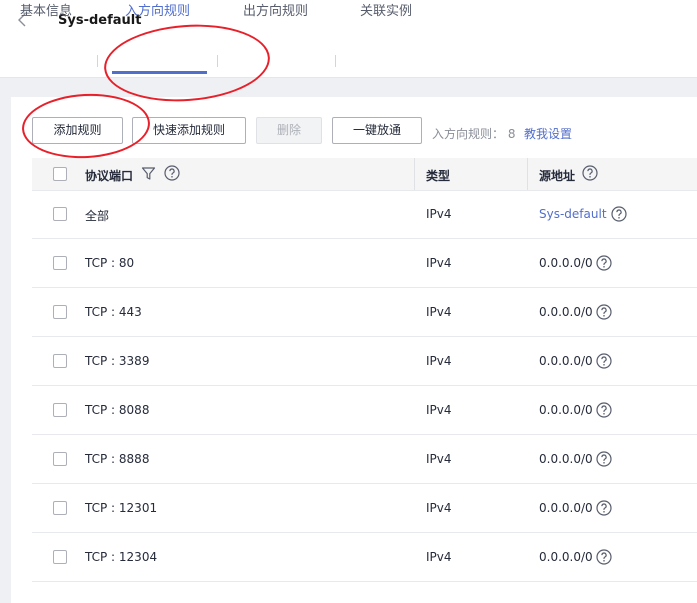 This screenshot has height=603, width=697. What do you see at coordinates (46, 9) in the screenshot?
I see `tab-basic-info: 基本信息` at bounding box center [46, 9].